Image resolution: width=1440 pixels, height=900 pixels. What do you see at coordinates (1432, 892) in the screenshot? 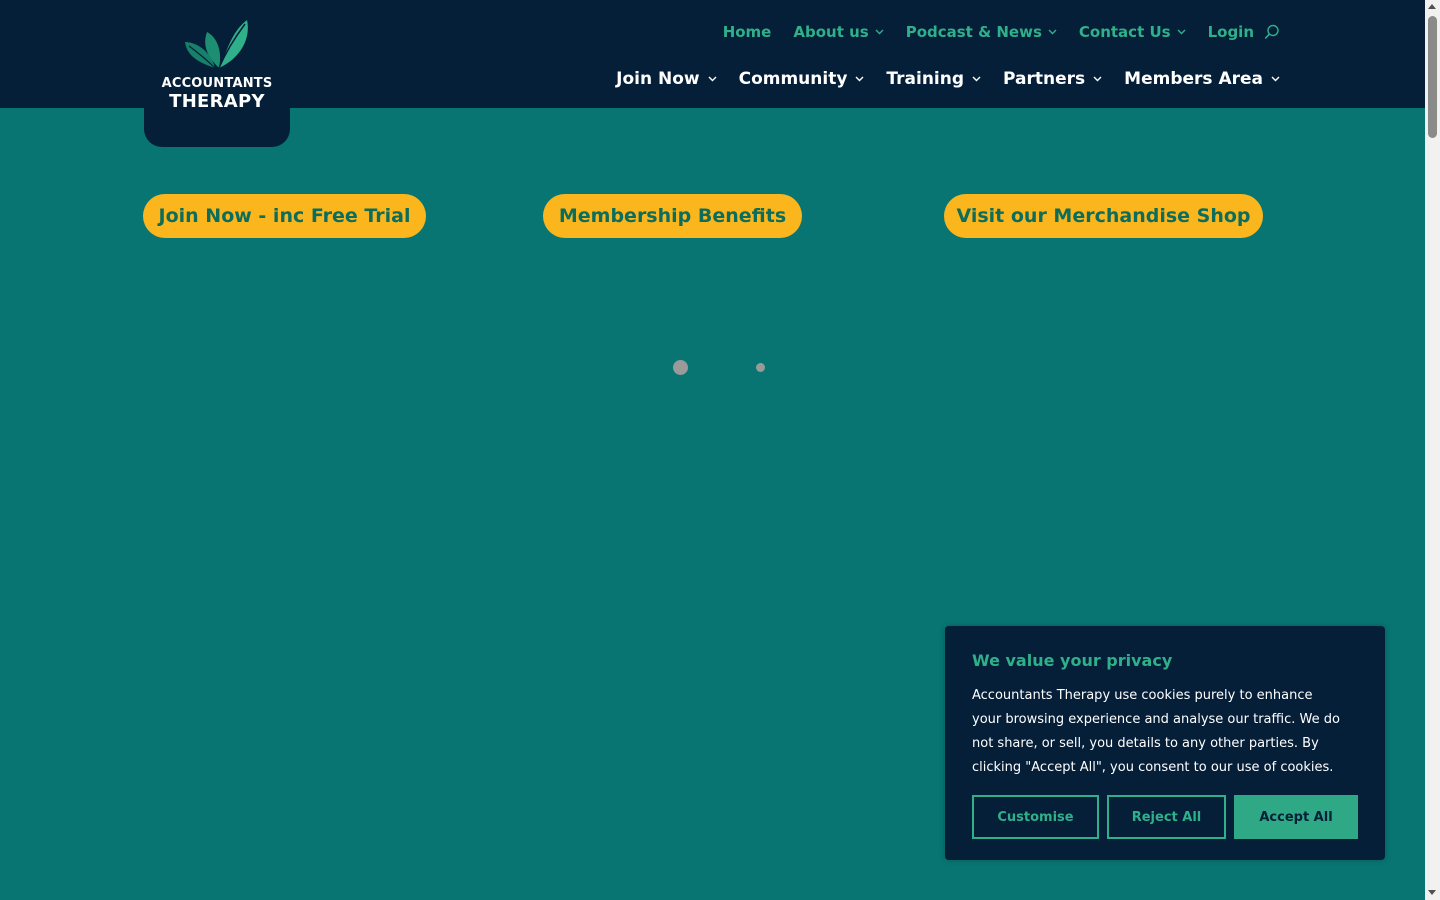
I see `scroll-down-arrow-icon` at bounding box center [1432, 892].